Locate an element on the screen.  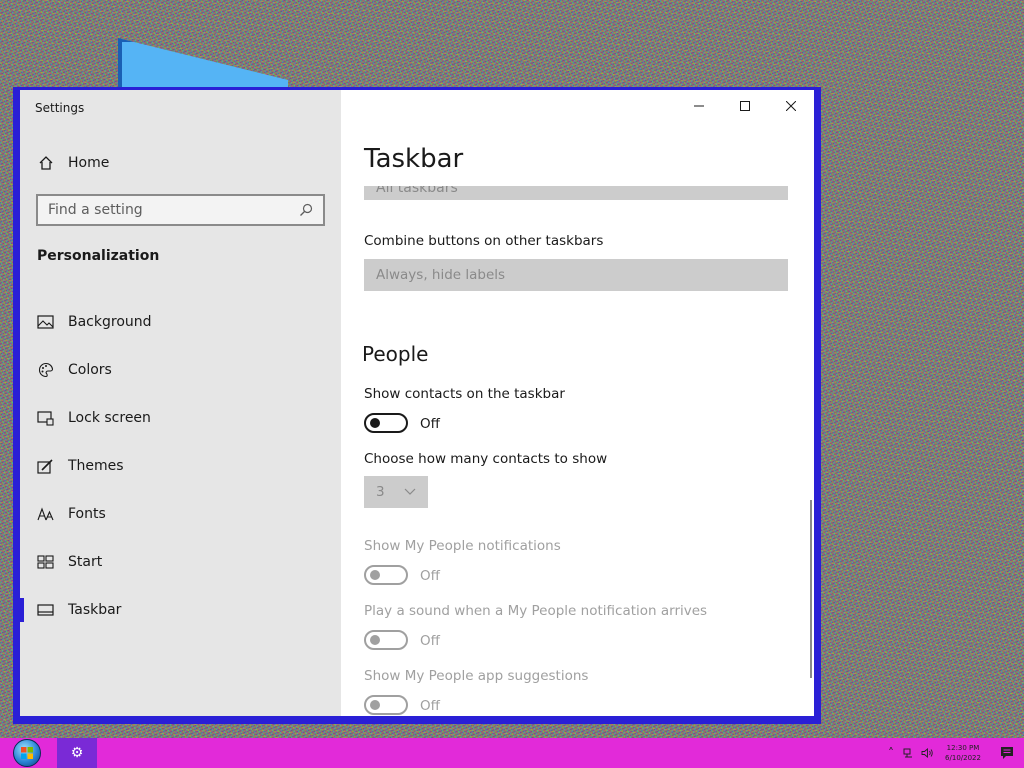
select-value: 3 is located at coordinates (380, 492).